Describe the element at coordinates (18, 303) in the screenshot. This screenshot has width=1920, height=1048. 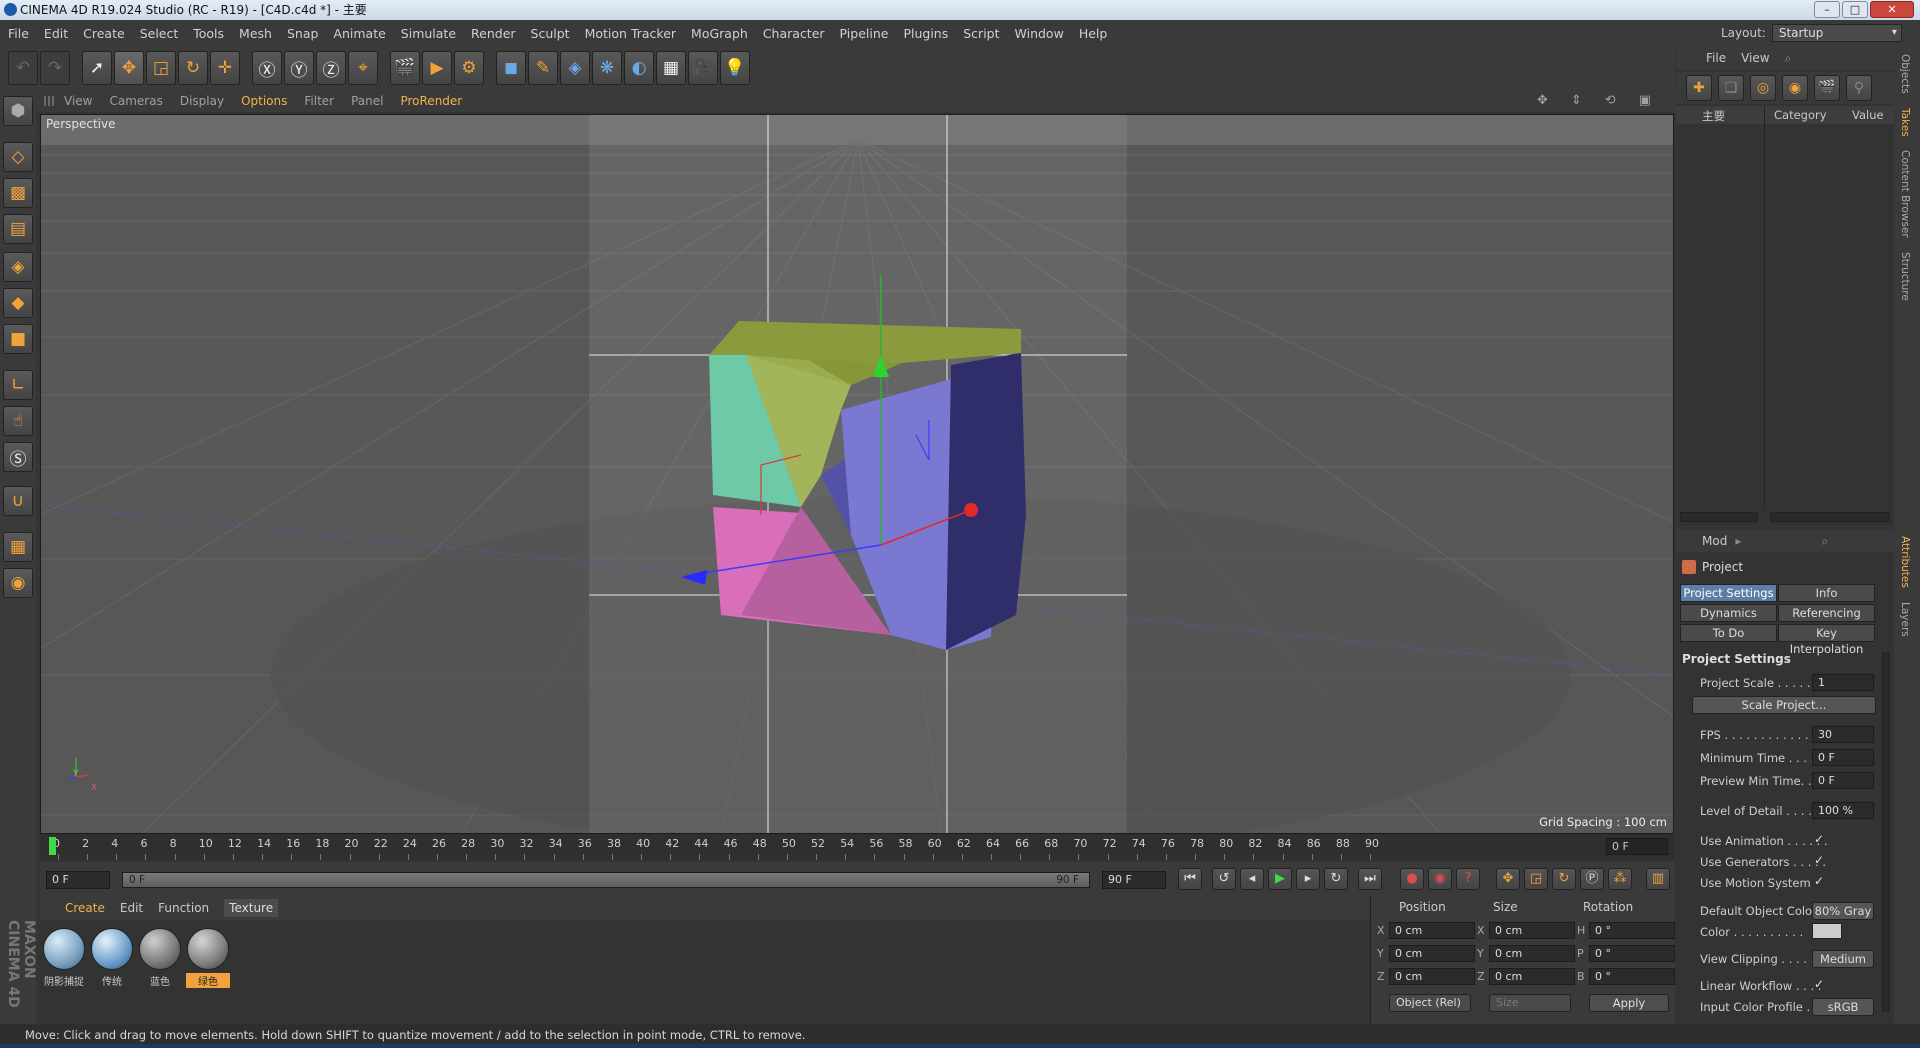
I see `edges-mode-icon: ◆` at that location.